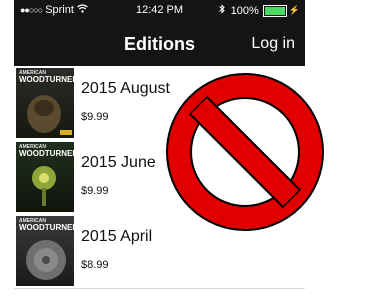 Image resolution: width=371 pixels, height=302 pixels. Describe the element at coordinates (221, 10) in the screenshot. I see `bluetooth-icon` at that location.